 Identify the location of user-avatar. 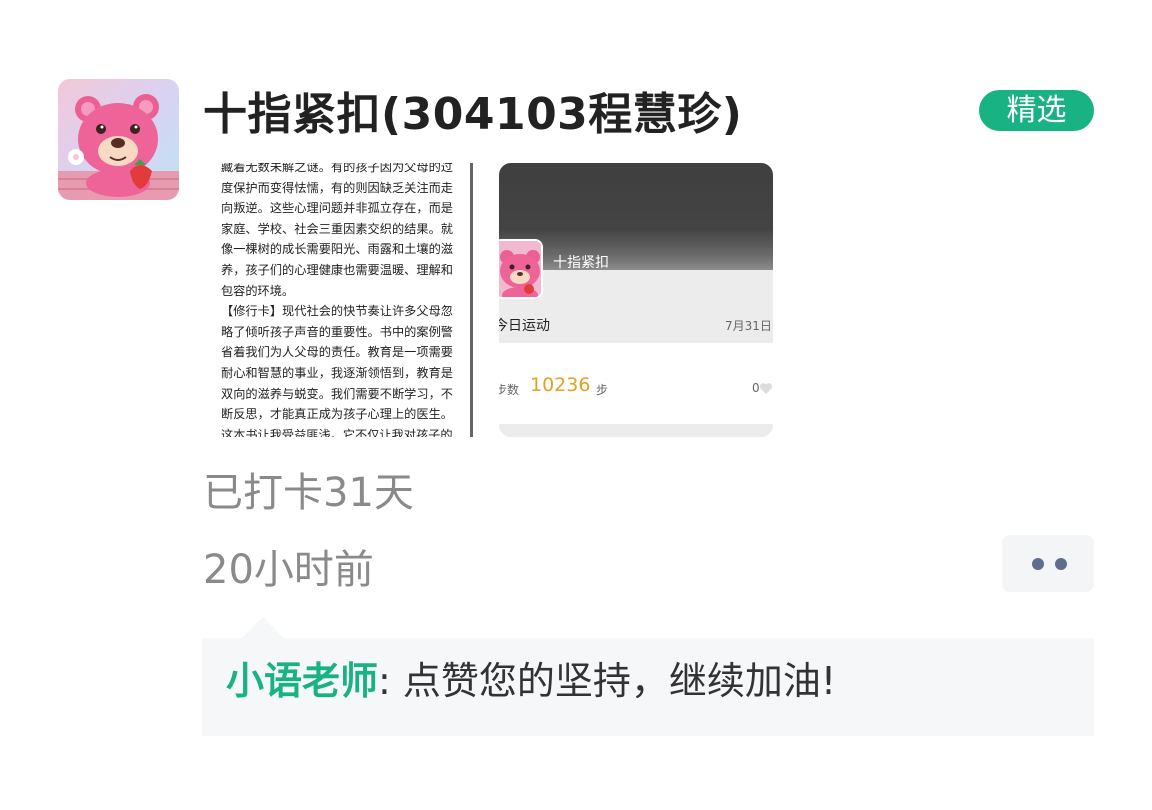
(118, 139).